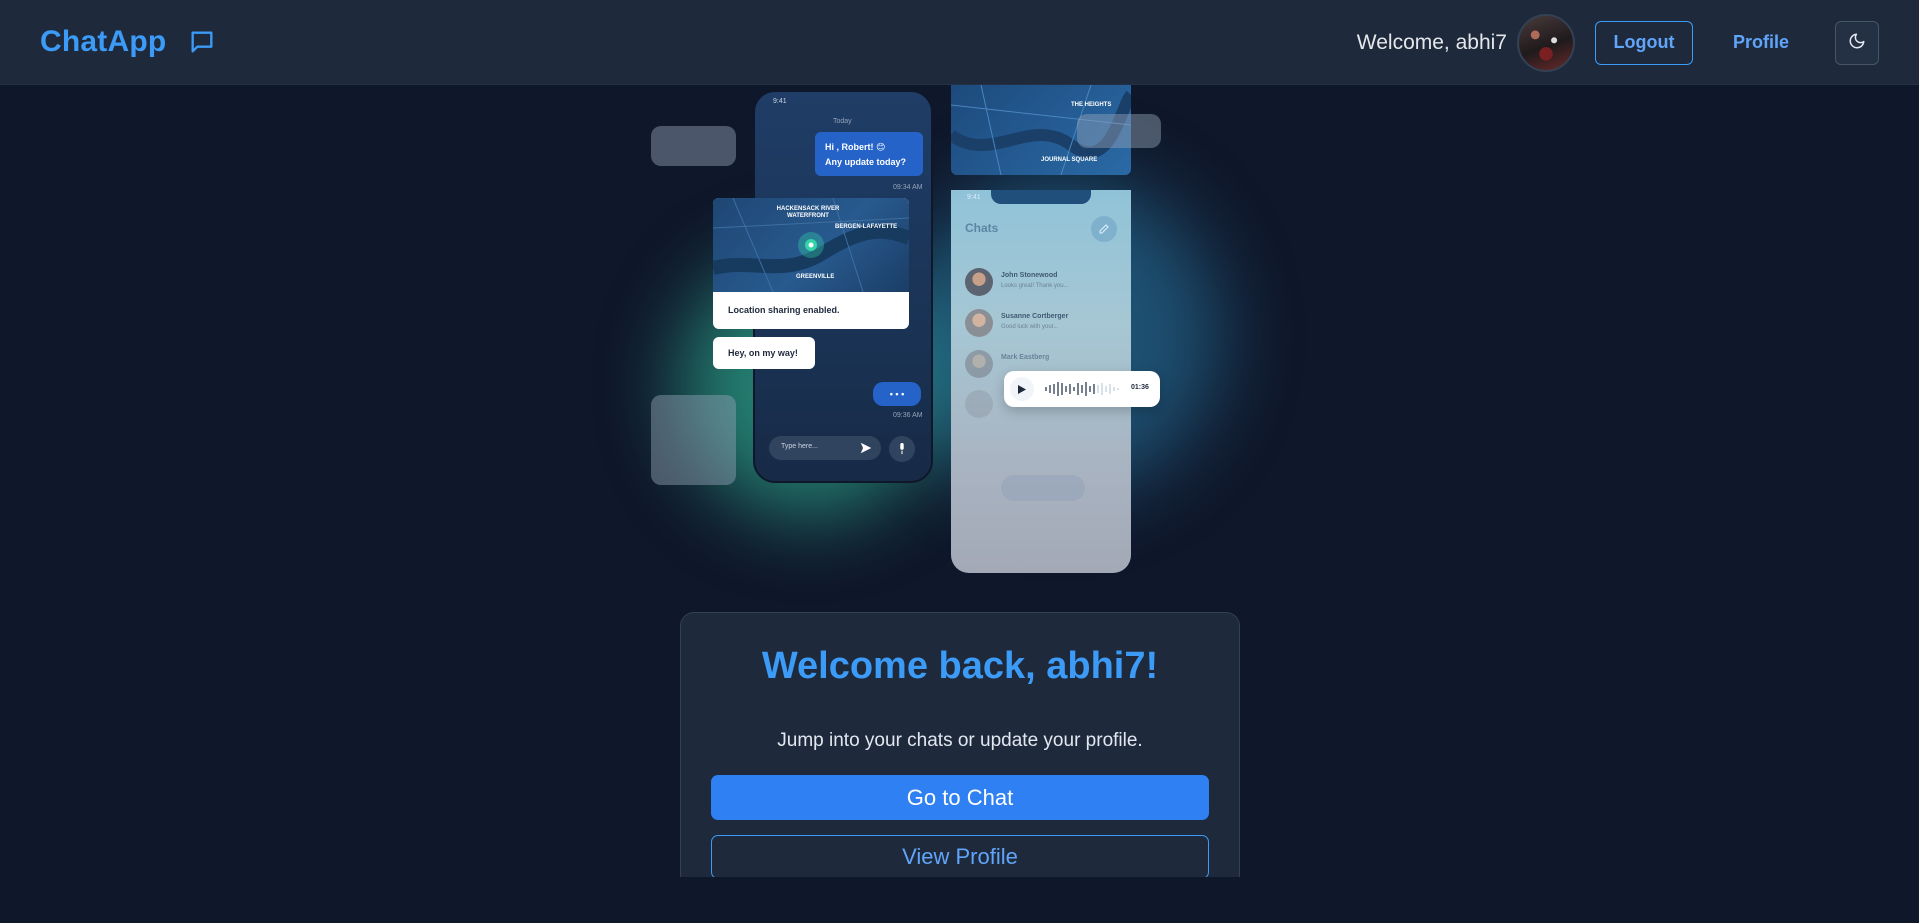  I want to click on voice-duration: 01:36, so click(1140, 387).